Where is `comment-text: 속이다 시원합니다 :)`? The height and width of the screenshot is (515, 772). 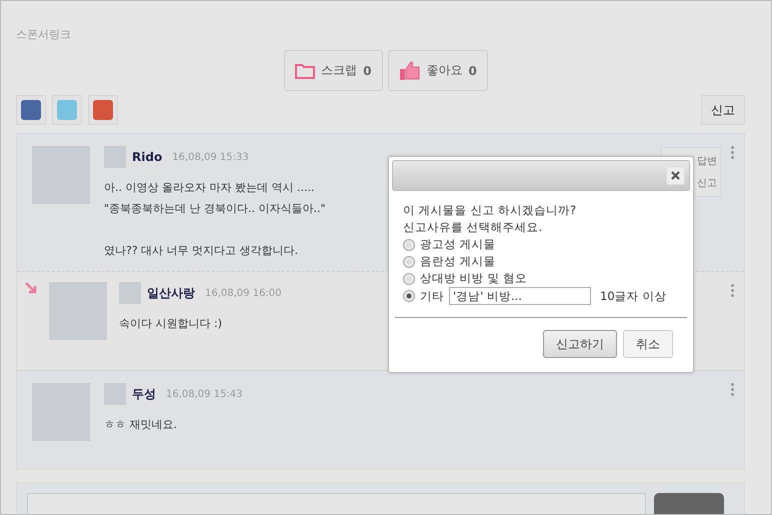 comment-text: 속이다 시원합니다 :) is located at coordinates (170, 324).